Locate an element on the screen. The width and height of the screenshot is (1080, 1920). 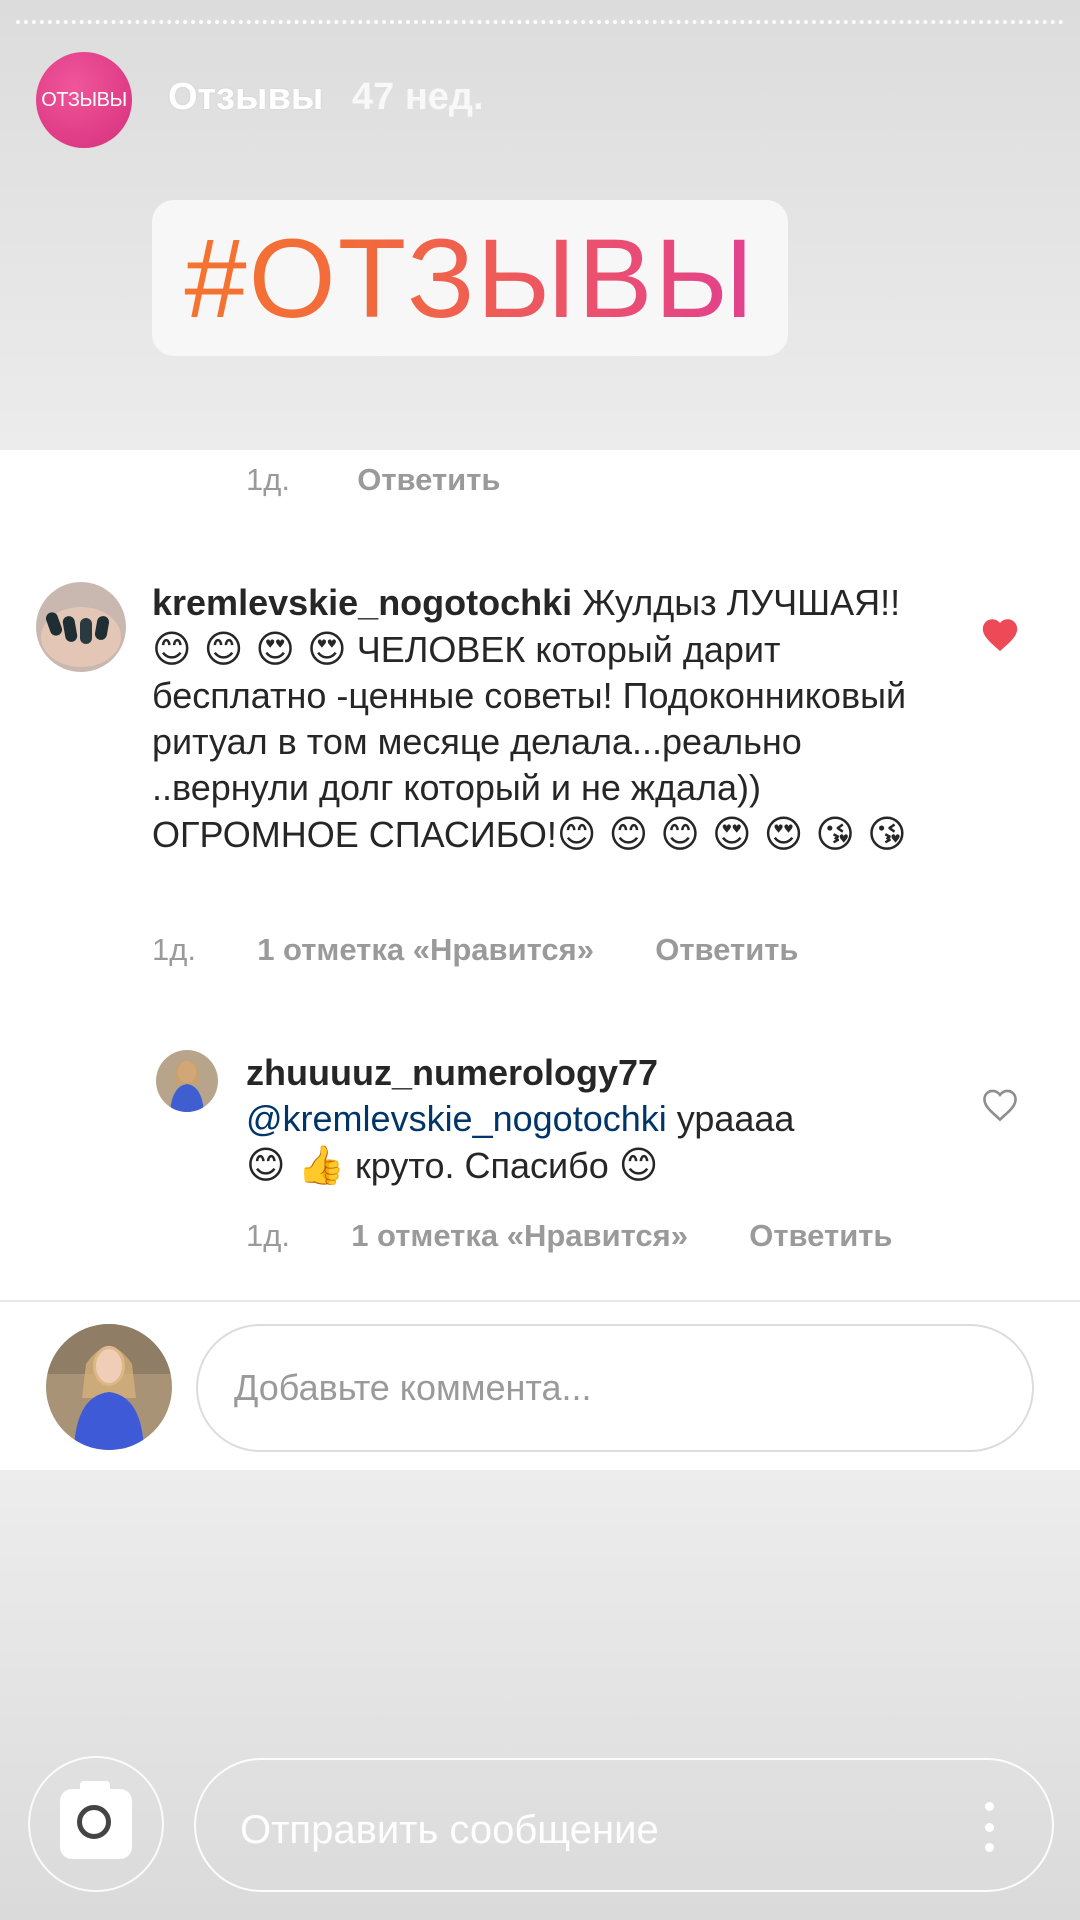
send-message-placeholder: Отправить сообщение is located at coordinates (449, 1830).